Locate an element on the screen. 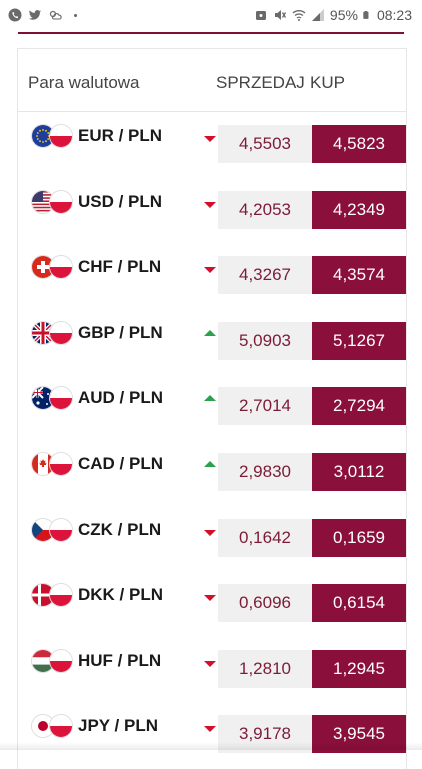 The width and height of the screenshot is (422, 769). column-header-buy: KUP is located at coordinates (327, 82).